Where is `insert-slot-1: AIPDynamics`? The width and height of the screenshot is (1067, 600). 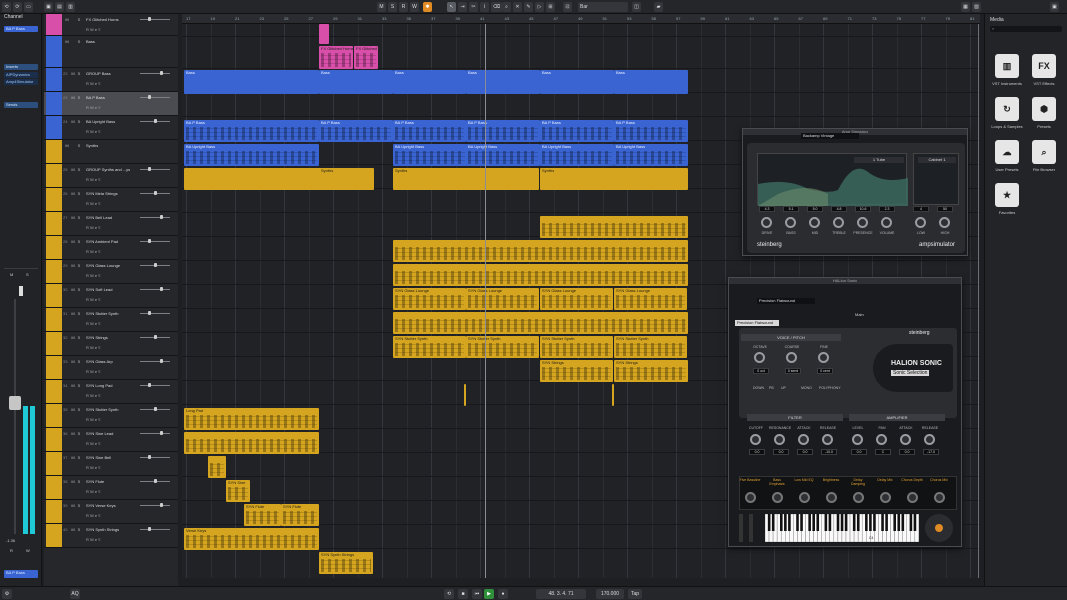
insert-slot-1: AIPDynamics is located at coordinates (21, 75).